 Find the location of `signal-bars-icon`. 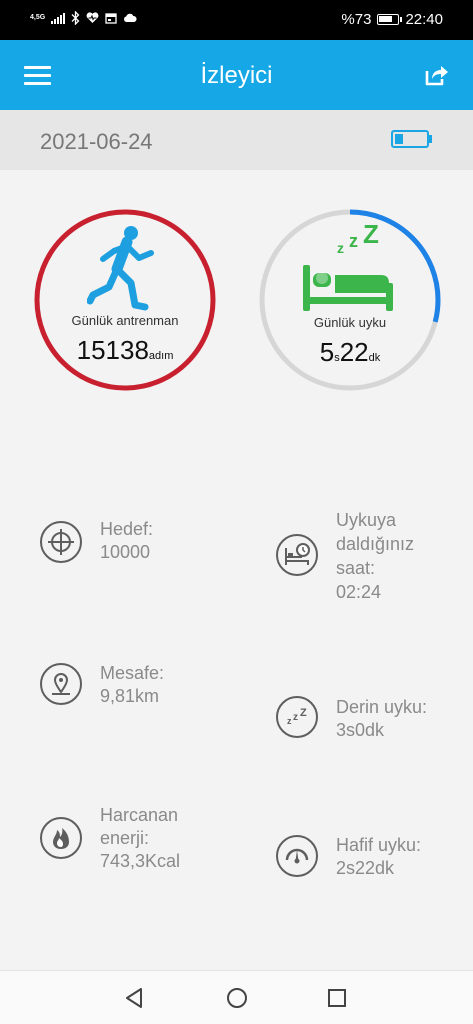

signal-bars-icon is located at coordinates (58, 18).